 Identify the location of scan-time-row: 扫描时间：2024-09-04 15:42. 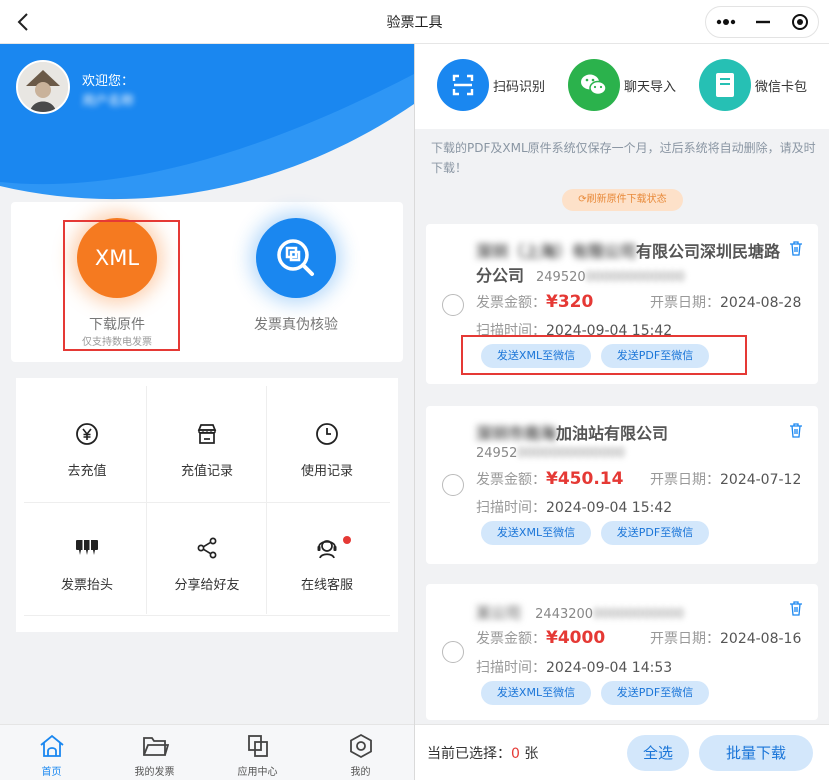
(574, 508).